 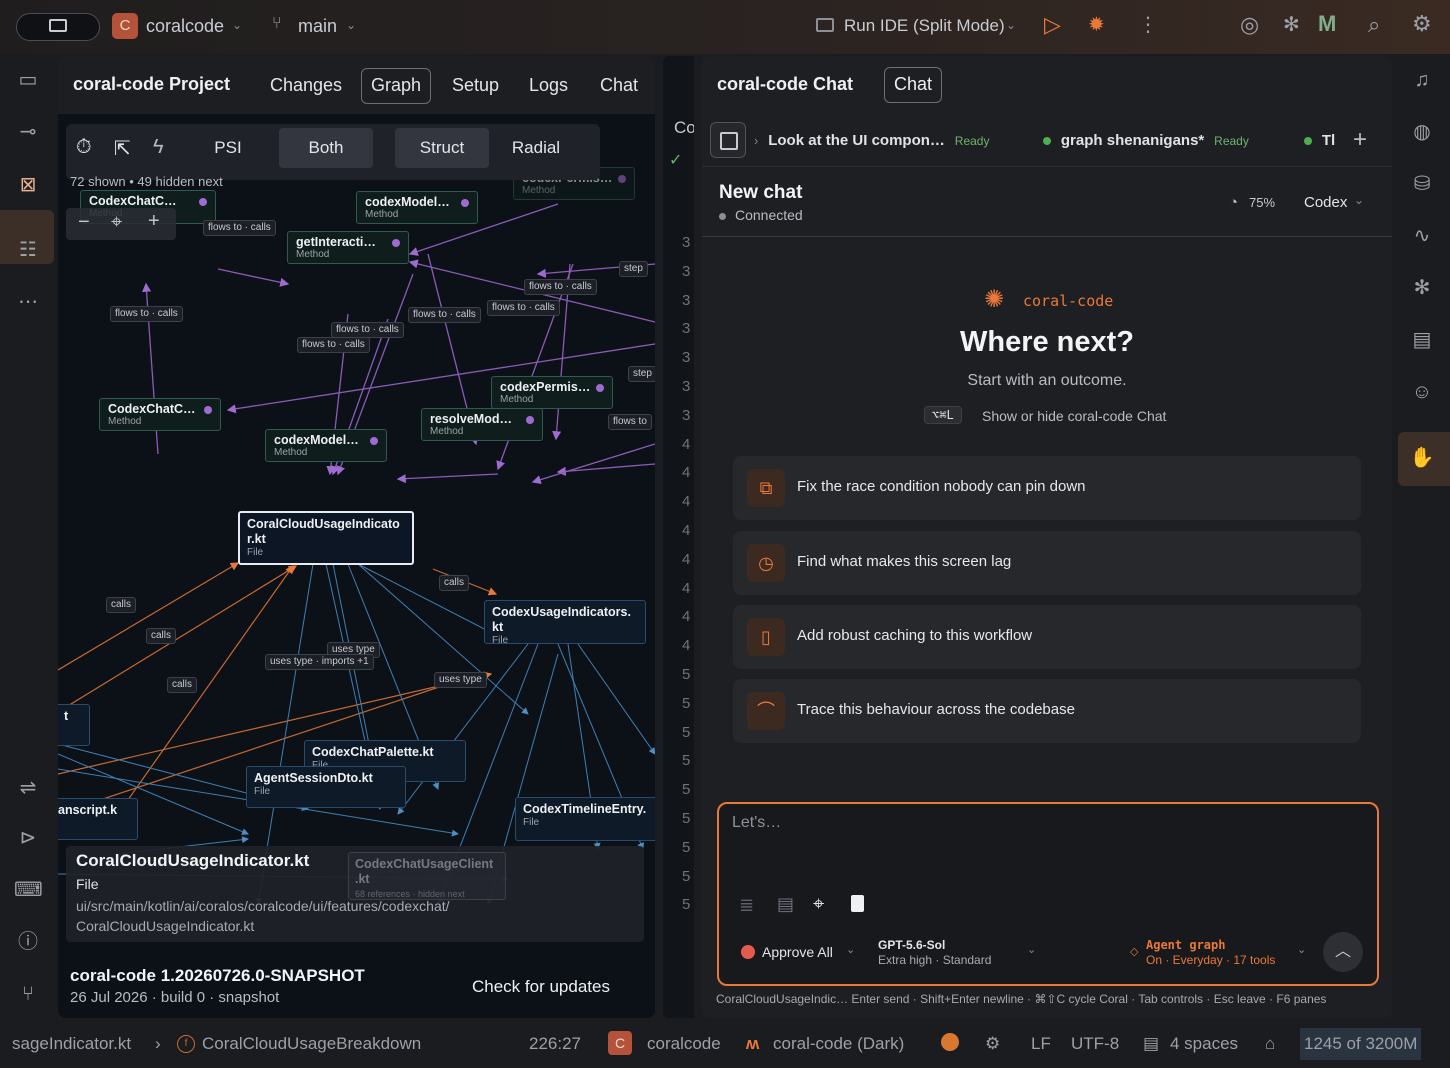 What do you see at coordinates (28, 302) in the screenshot?
I see `more-tools-icon: ⋯` at bounding box center [28, 302].